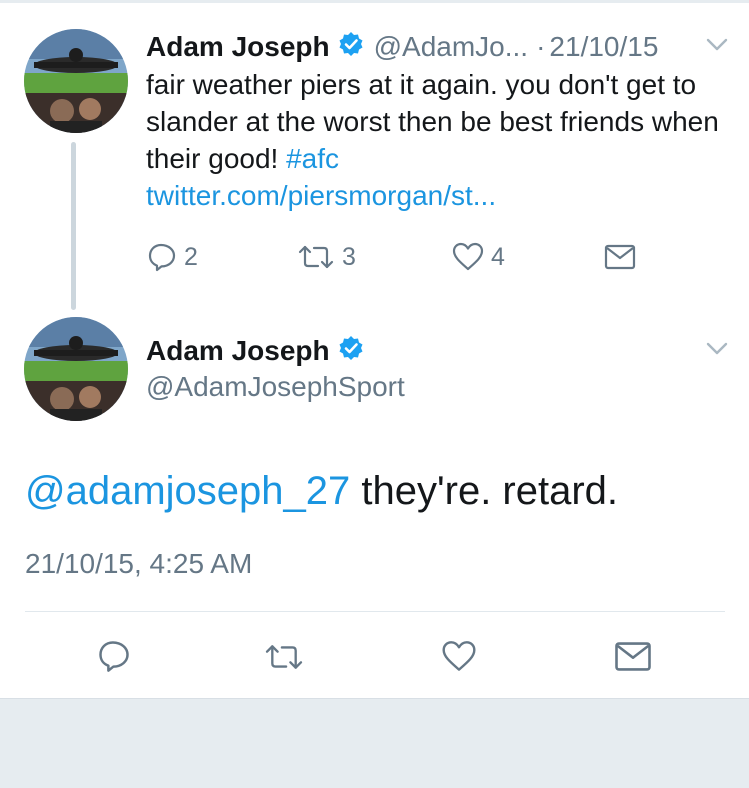  I want to click on reply-button: 2, so click(172, 257).